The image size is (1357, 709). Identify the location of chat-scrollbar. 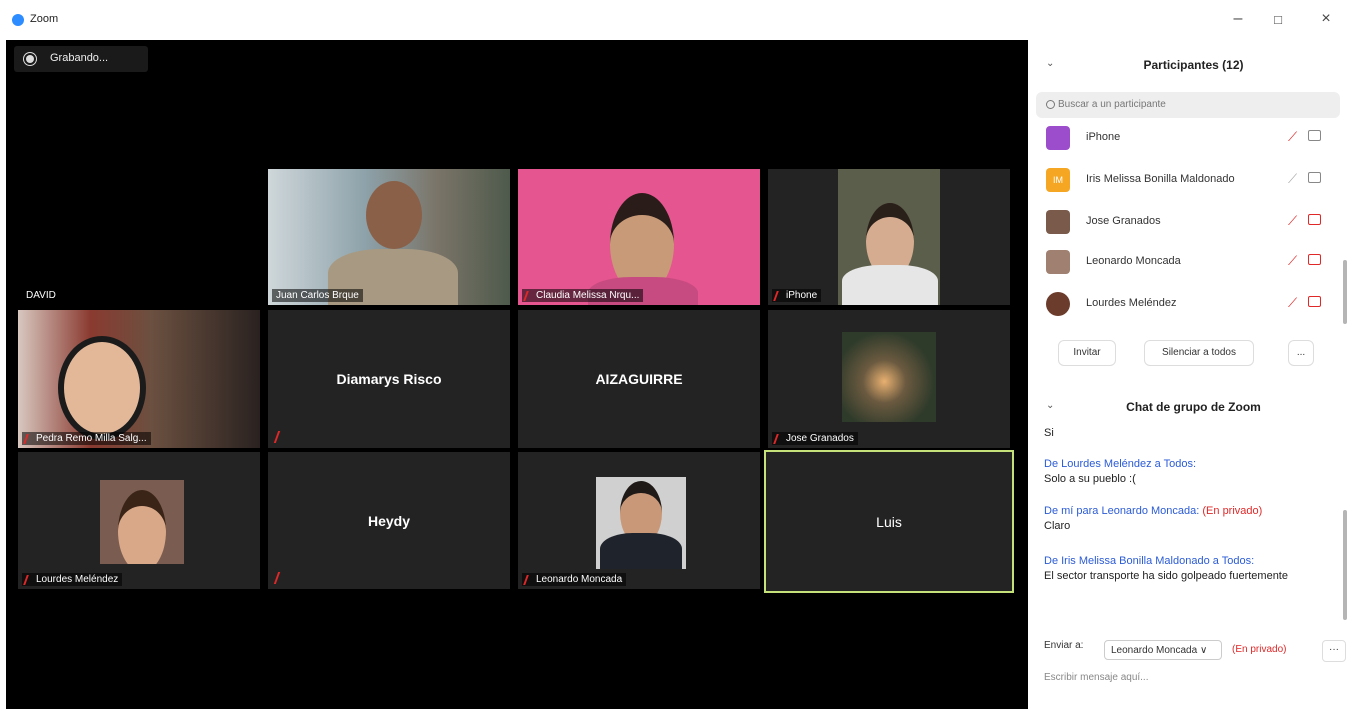
(1345, 565).